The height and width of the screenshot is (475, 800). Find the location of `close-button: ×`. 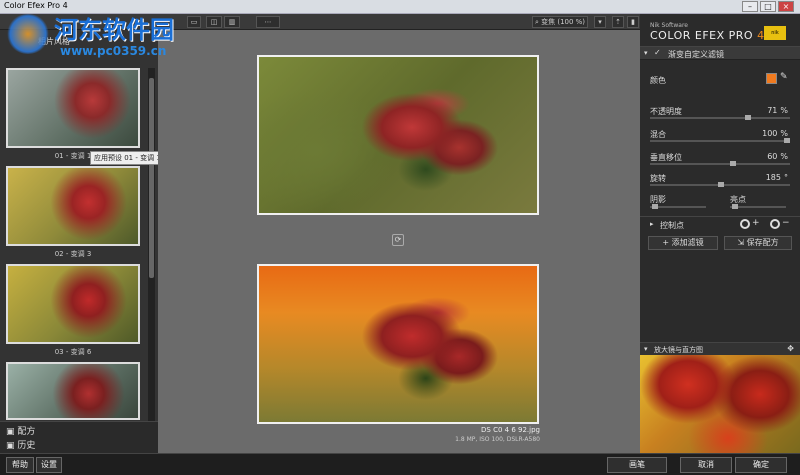

close-button: × is located at coordinates (786, 6).